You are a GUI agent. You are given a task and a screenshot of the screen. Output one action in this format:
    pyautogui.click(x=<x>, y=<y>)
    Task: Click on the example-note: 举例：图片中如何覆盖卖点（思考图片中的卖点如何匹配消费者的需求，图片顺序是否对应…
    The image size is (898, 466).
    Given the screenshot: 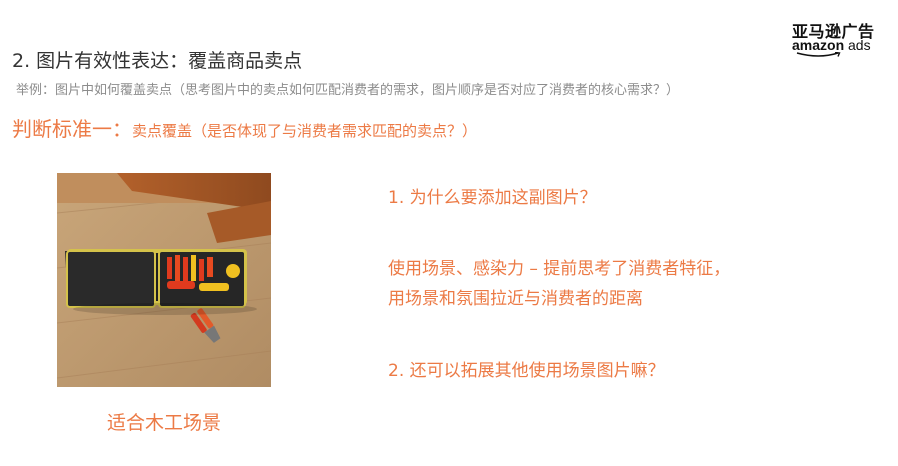 What is the action you would take?
    pyautogui.click(x=348, y=90)
    